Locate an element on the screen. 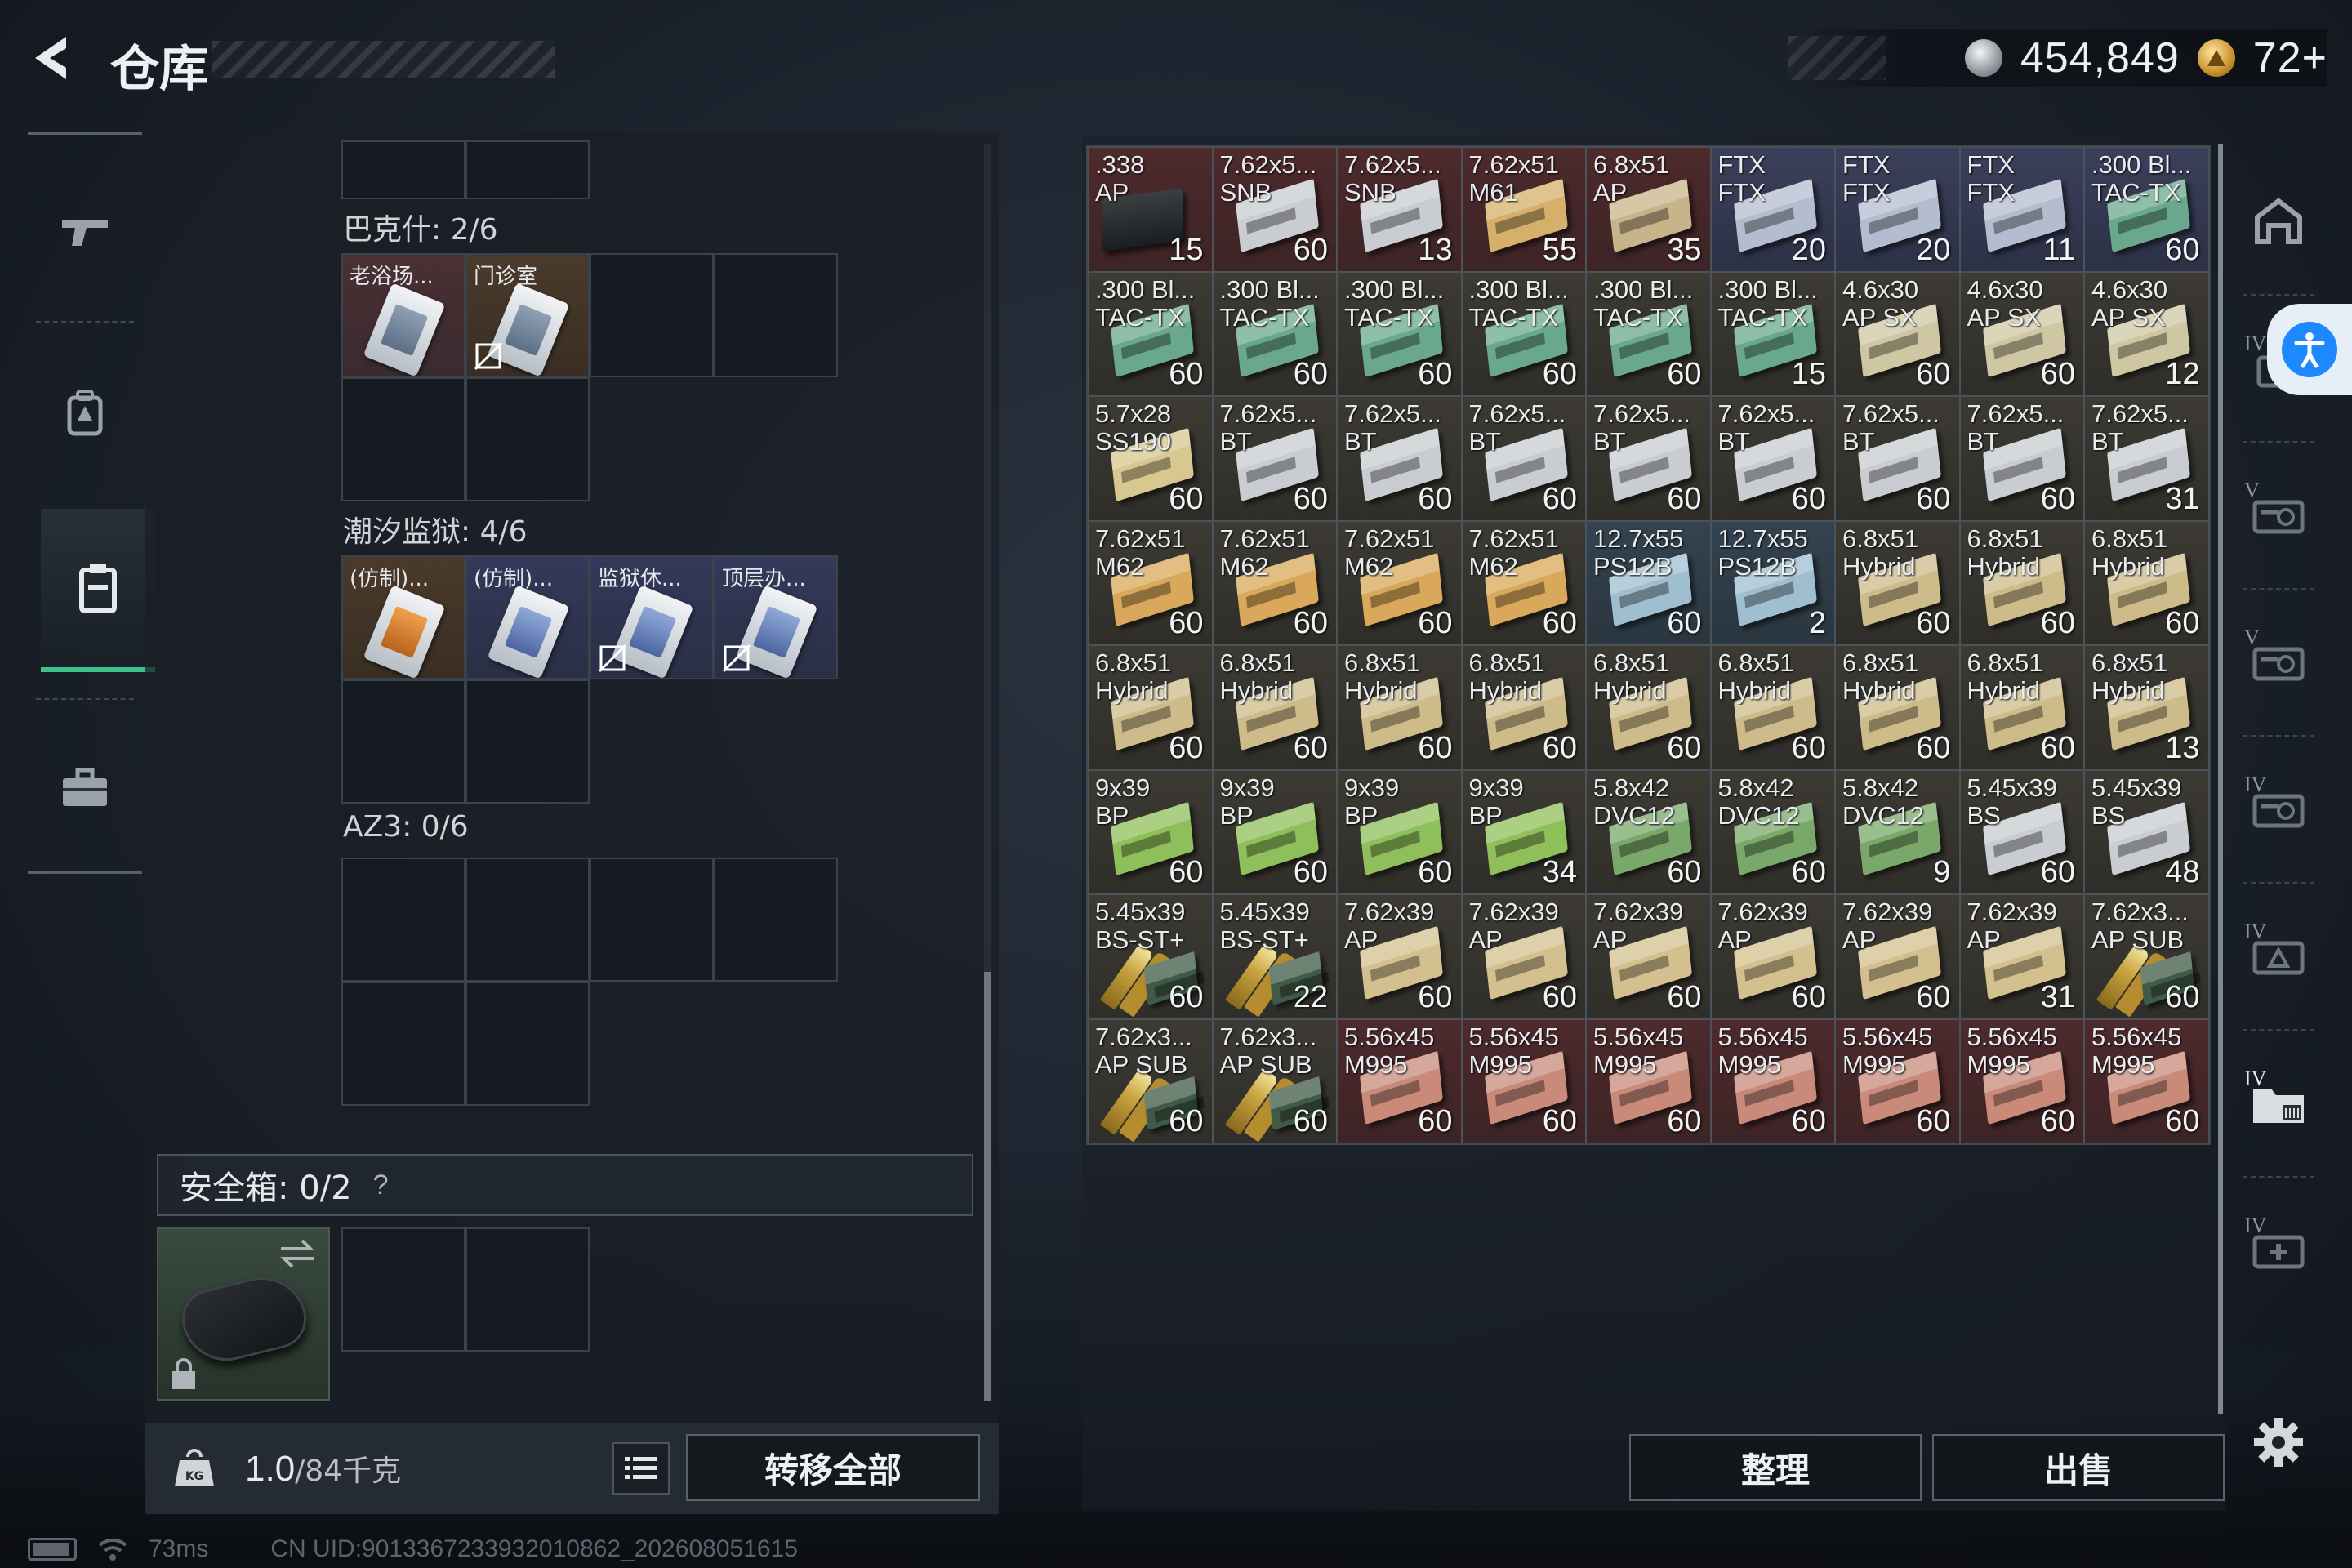  ammo-item: 6.8x51 AP 35 is located at coordinates (1648, 209).